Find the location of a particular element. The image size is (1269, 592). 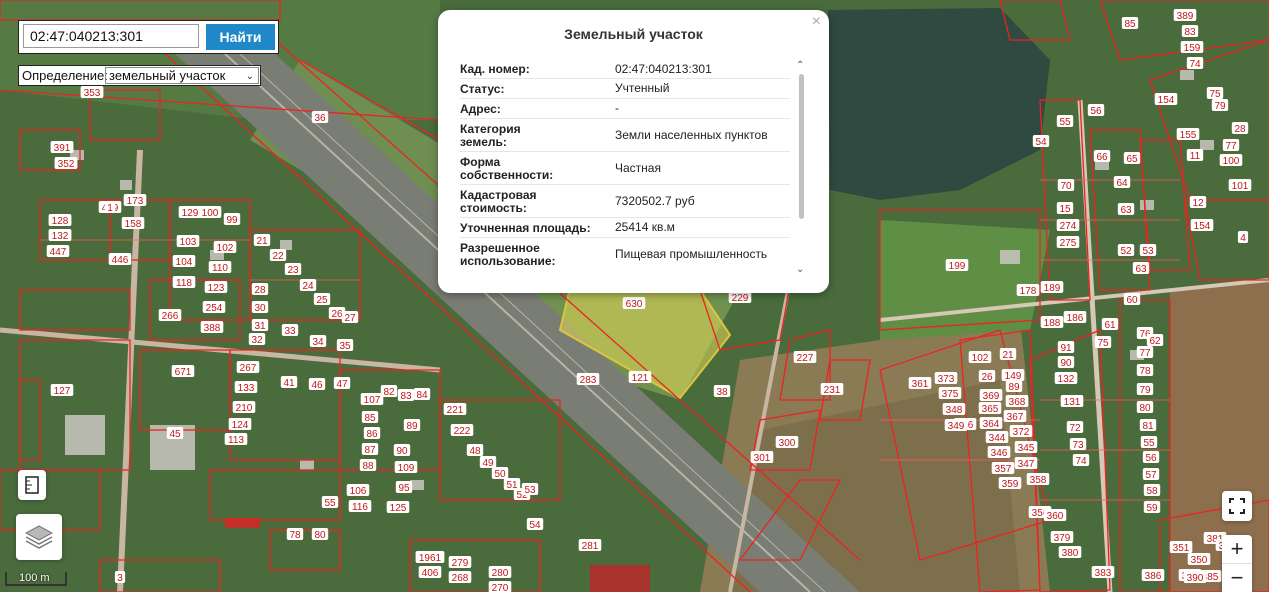

parcel-number-label: 266 is located at coordinates (170, 316).